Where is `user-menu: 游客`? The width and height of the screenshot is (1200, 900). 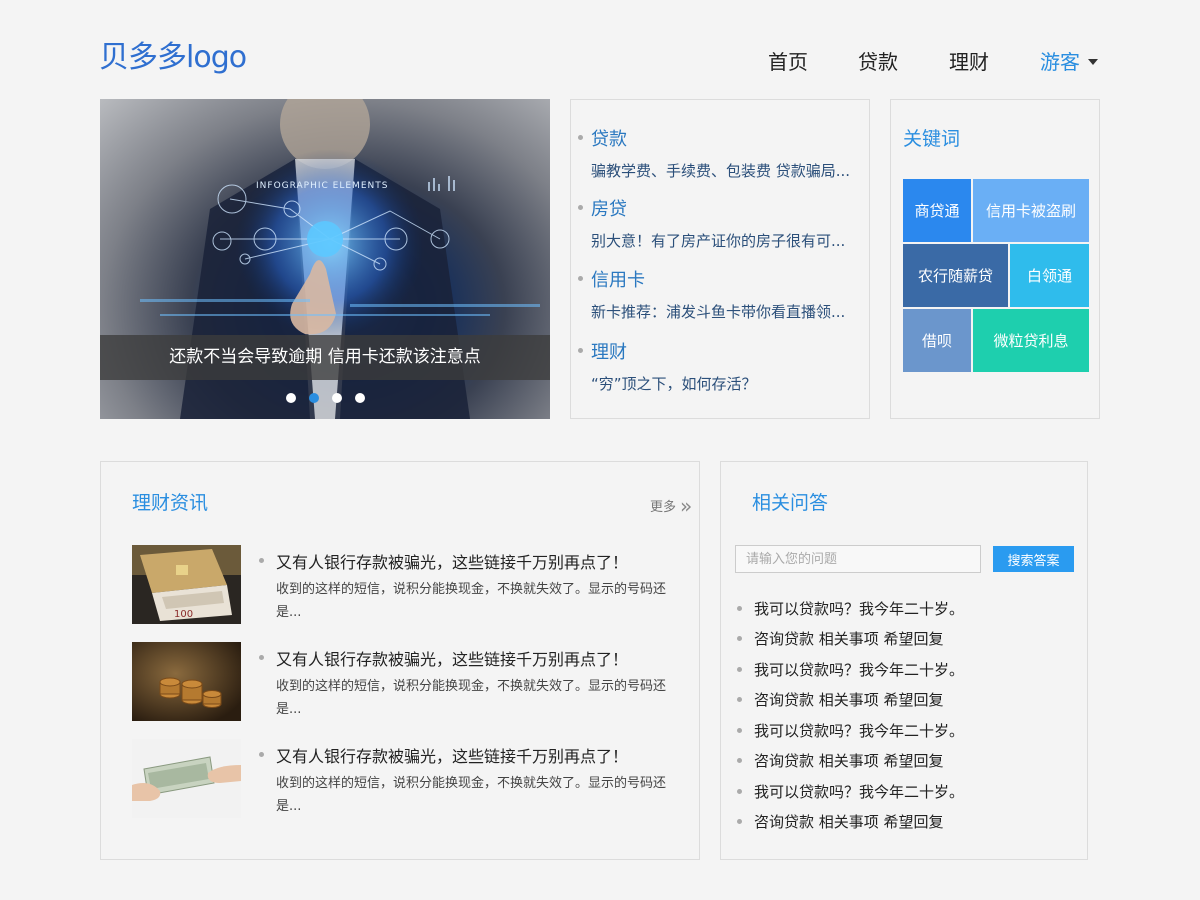
user-menu: 游客 is located at coordinates (1069, 60).